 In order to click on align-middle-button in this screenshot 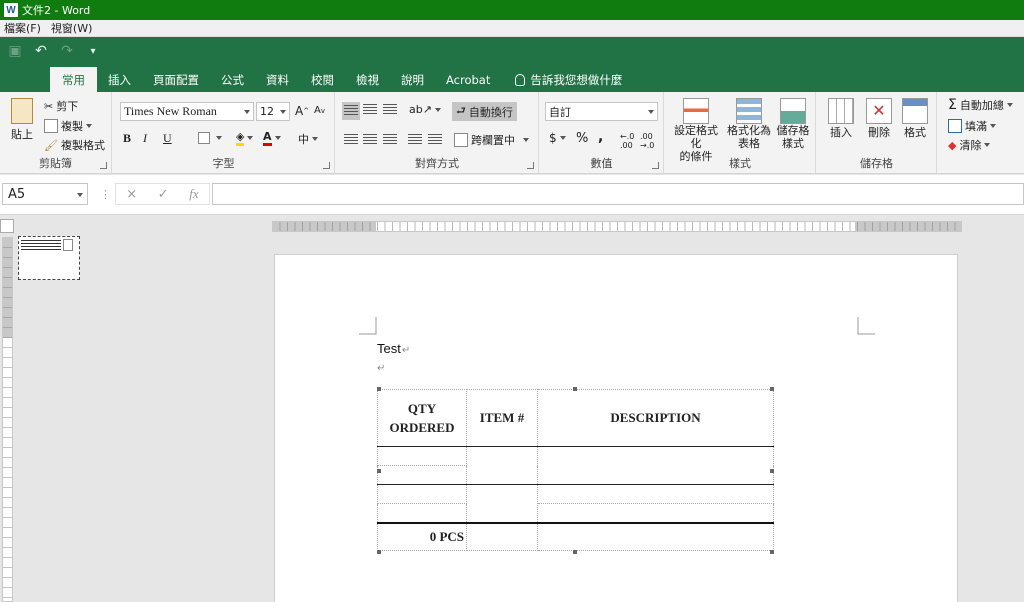, I will do `click(370, 110)`.